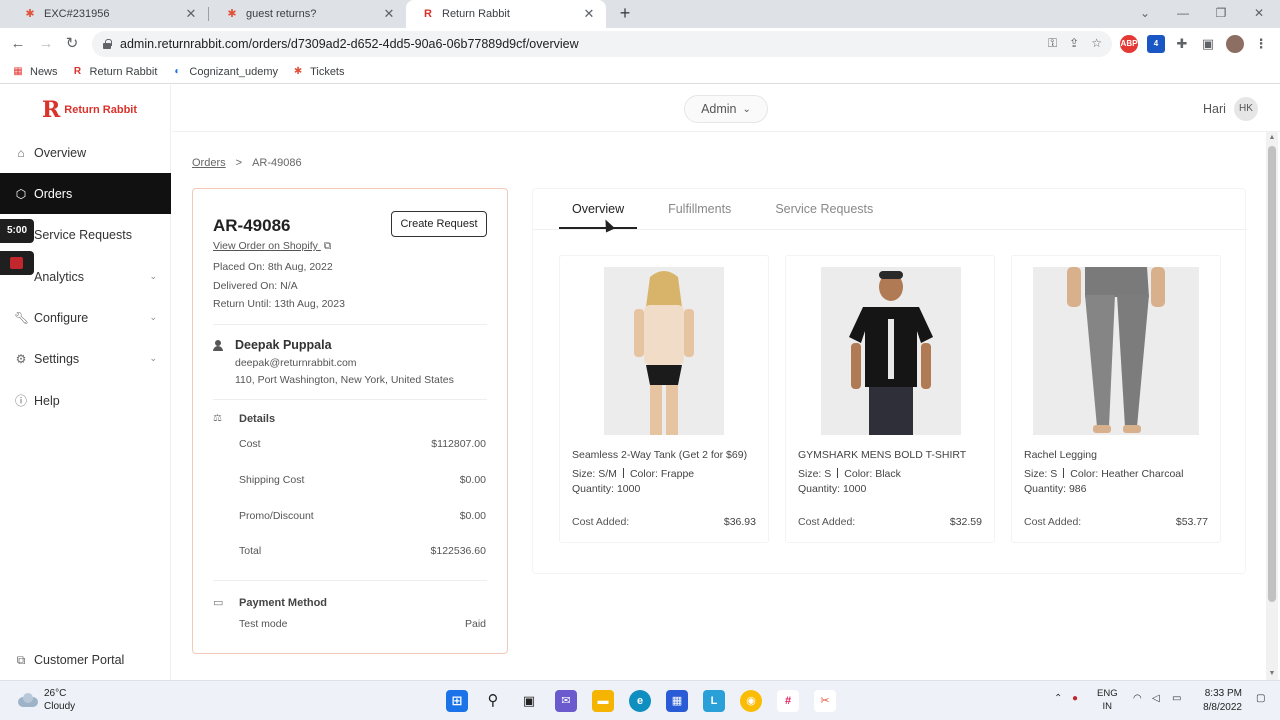 The image size is (1280, 720). What do you see at coordinates (85, 317) in the screenshot?
I see `sidebar-item-configure: 🔧︎ Configure ⌄` at bounding box center [85, 317].